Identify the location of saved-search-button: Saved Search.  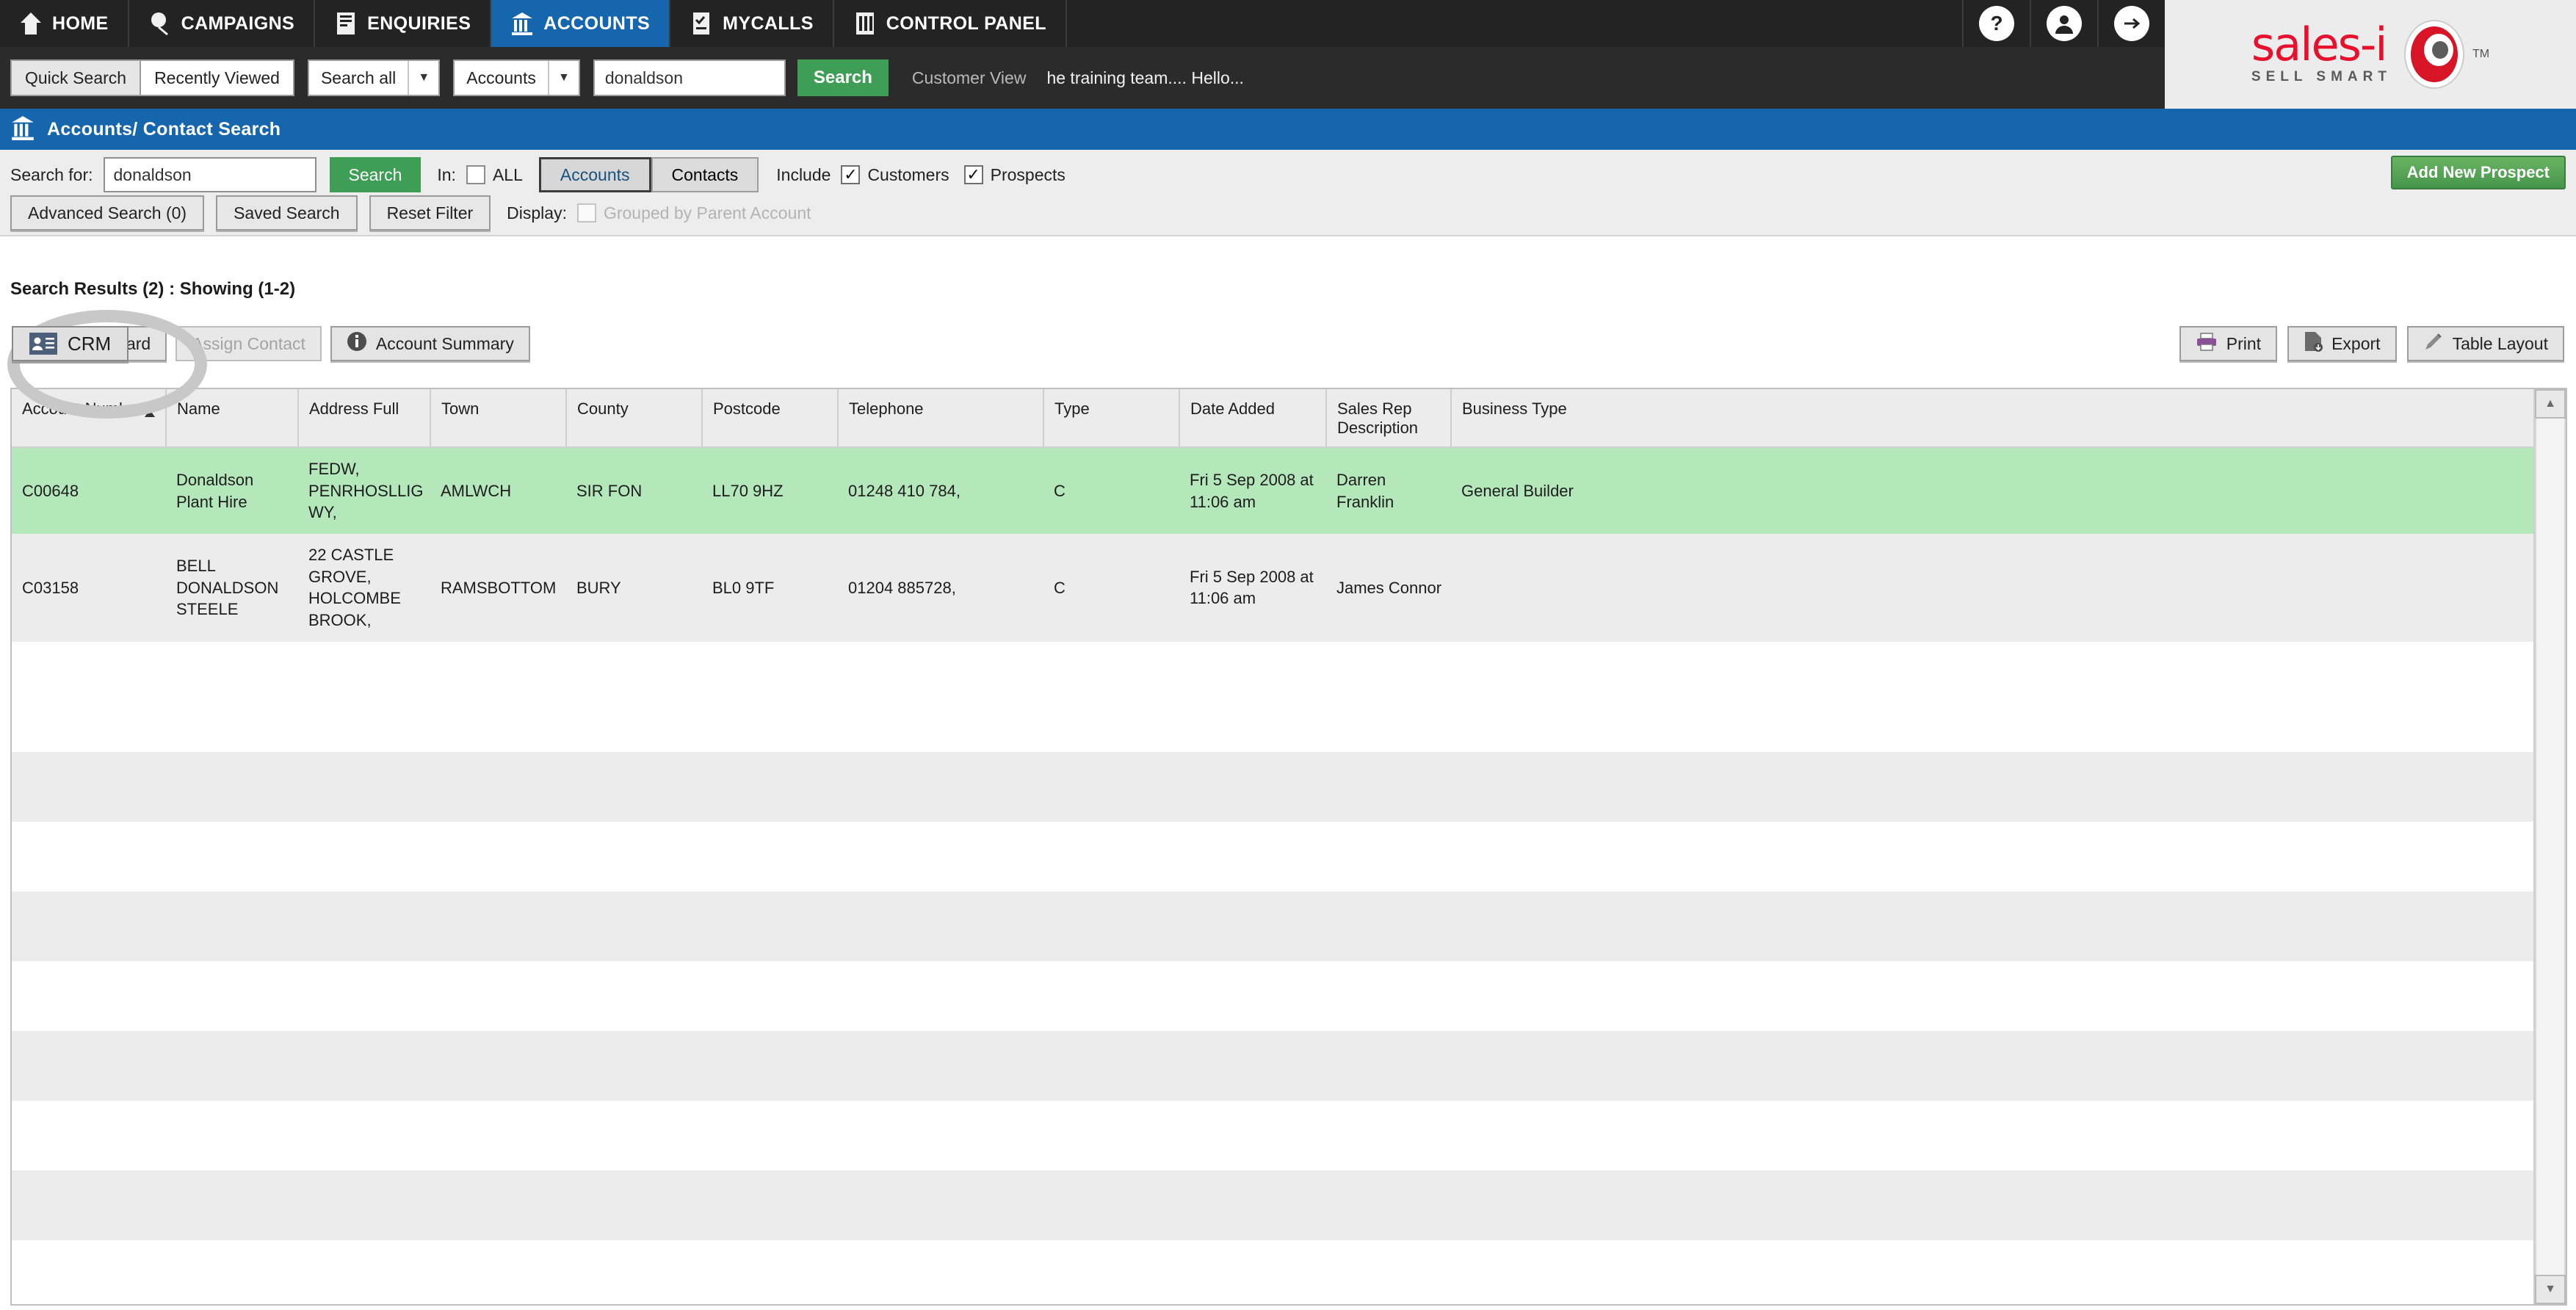
(287, 213).